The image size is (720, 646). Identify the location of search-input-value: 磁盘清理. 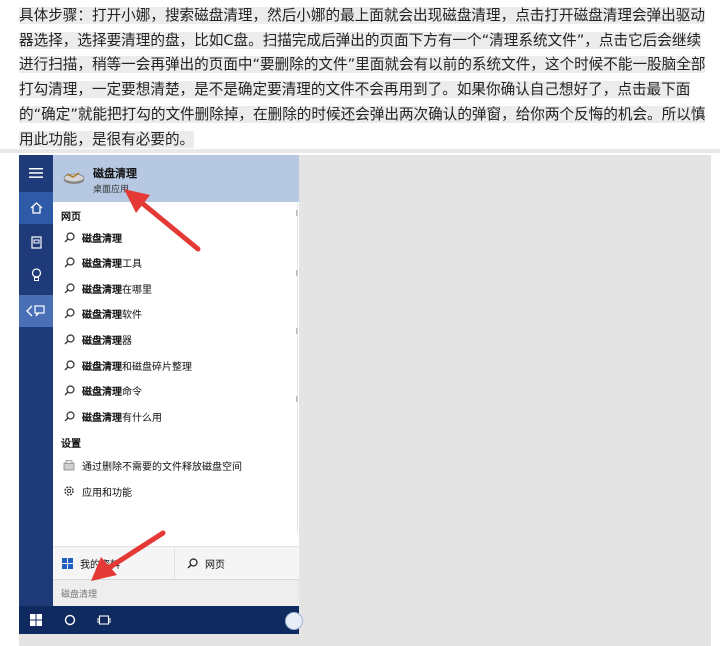
(79, 595).